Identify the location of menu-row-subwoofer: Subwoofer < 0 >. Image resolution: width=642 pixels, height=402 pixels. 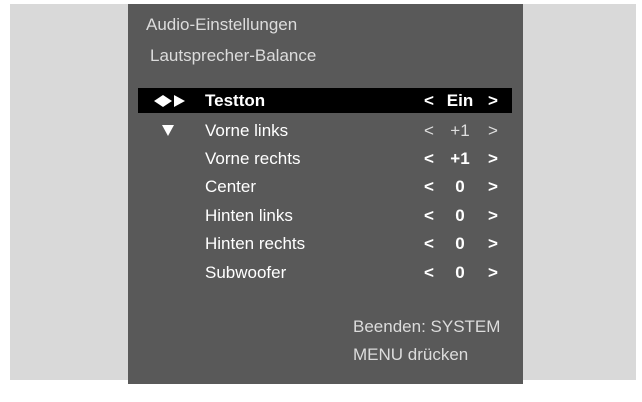
(325, 272).